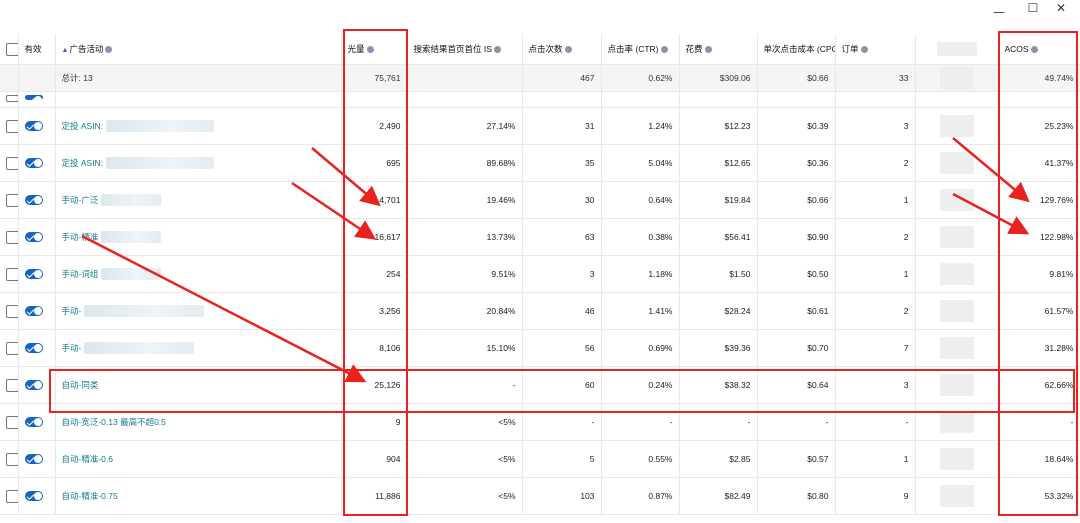 Image resolution: width=1080 pixels, height=523 pixels. Describe the element at coordinates (796, 78) in the screenshot. I see `total-cpc: $0.66` at that location.